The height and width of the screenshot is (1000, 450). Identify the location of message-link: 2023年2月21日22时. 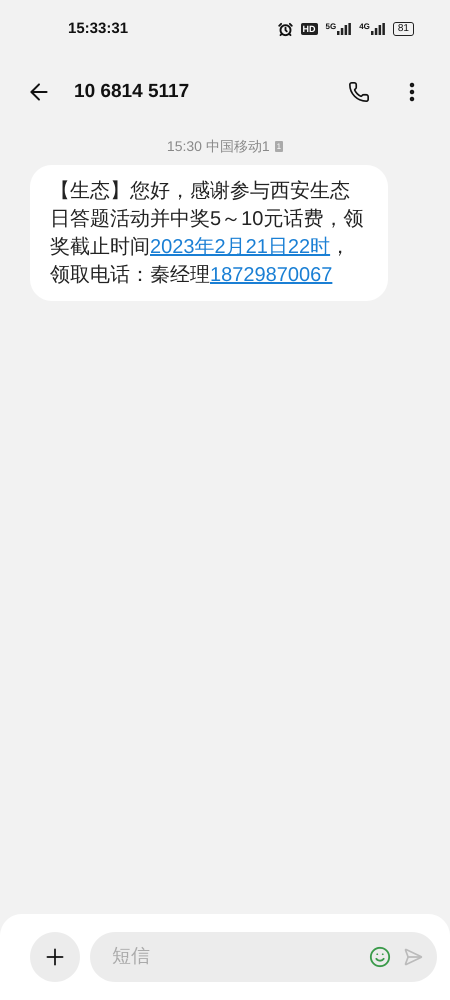
(240, 247).